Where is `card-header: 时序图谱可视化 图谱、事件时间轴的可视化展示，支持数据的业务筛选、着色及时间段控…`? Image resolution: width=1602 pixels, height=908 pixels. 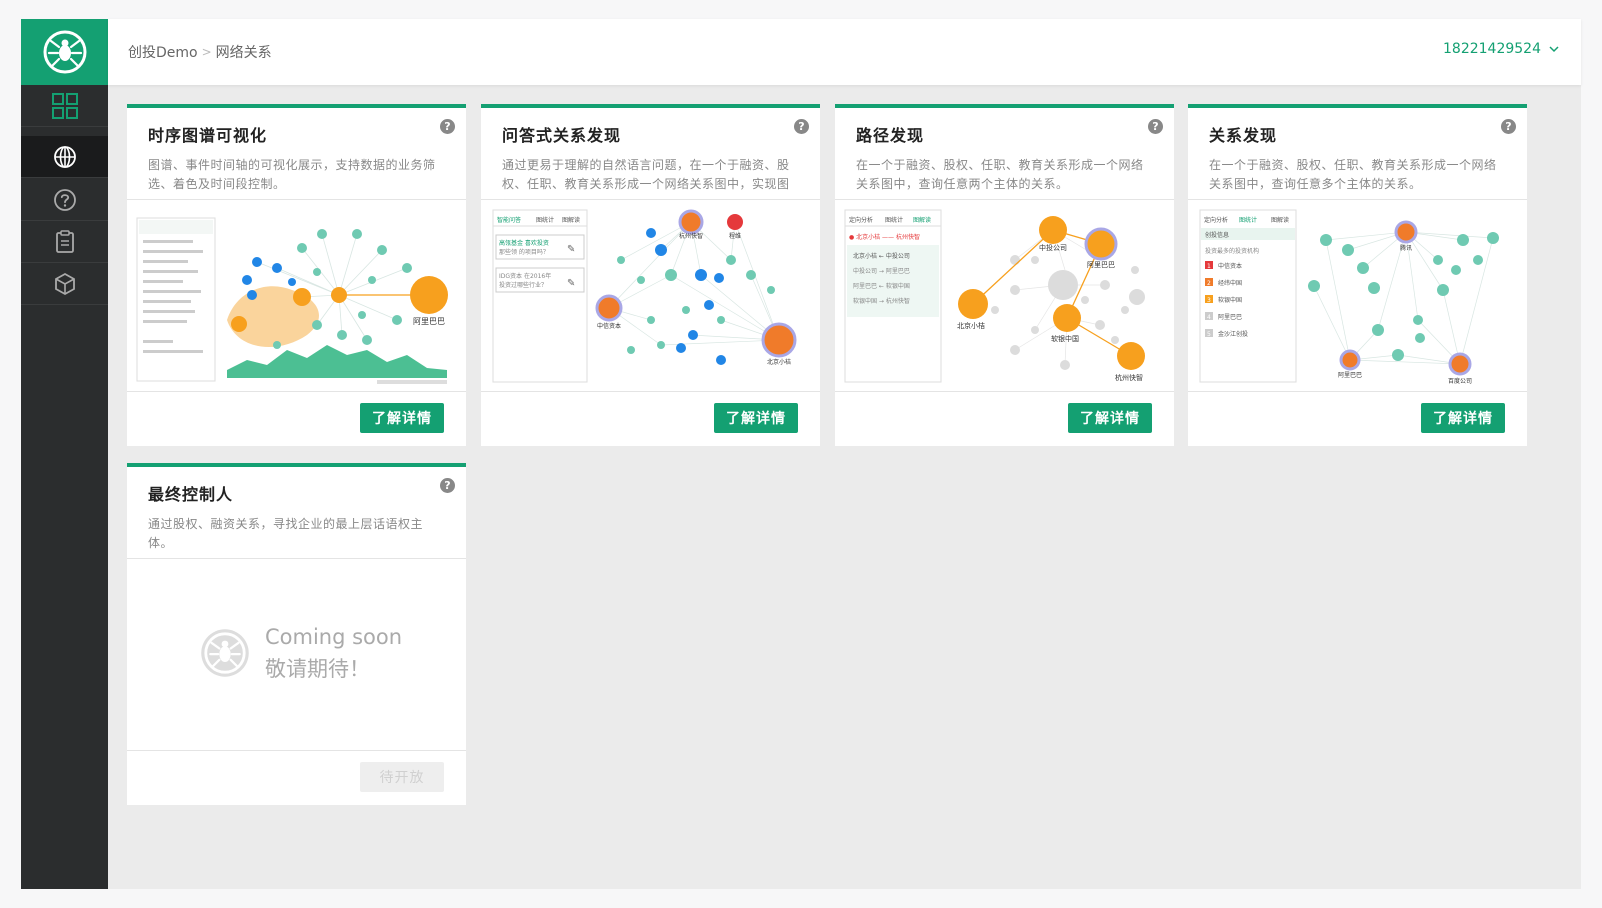 card-header: 时序图谱可视化 图谱、事件时间轴的可视化展示，支持数据的业务筛选、着色及时间段控… is located at coordinates (296, 154).